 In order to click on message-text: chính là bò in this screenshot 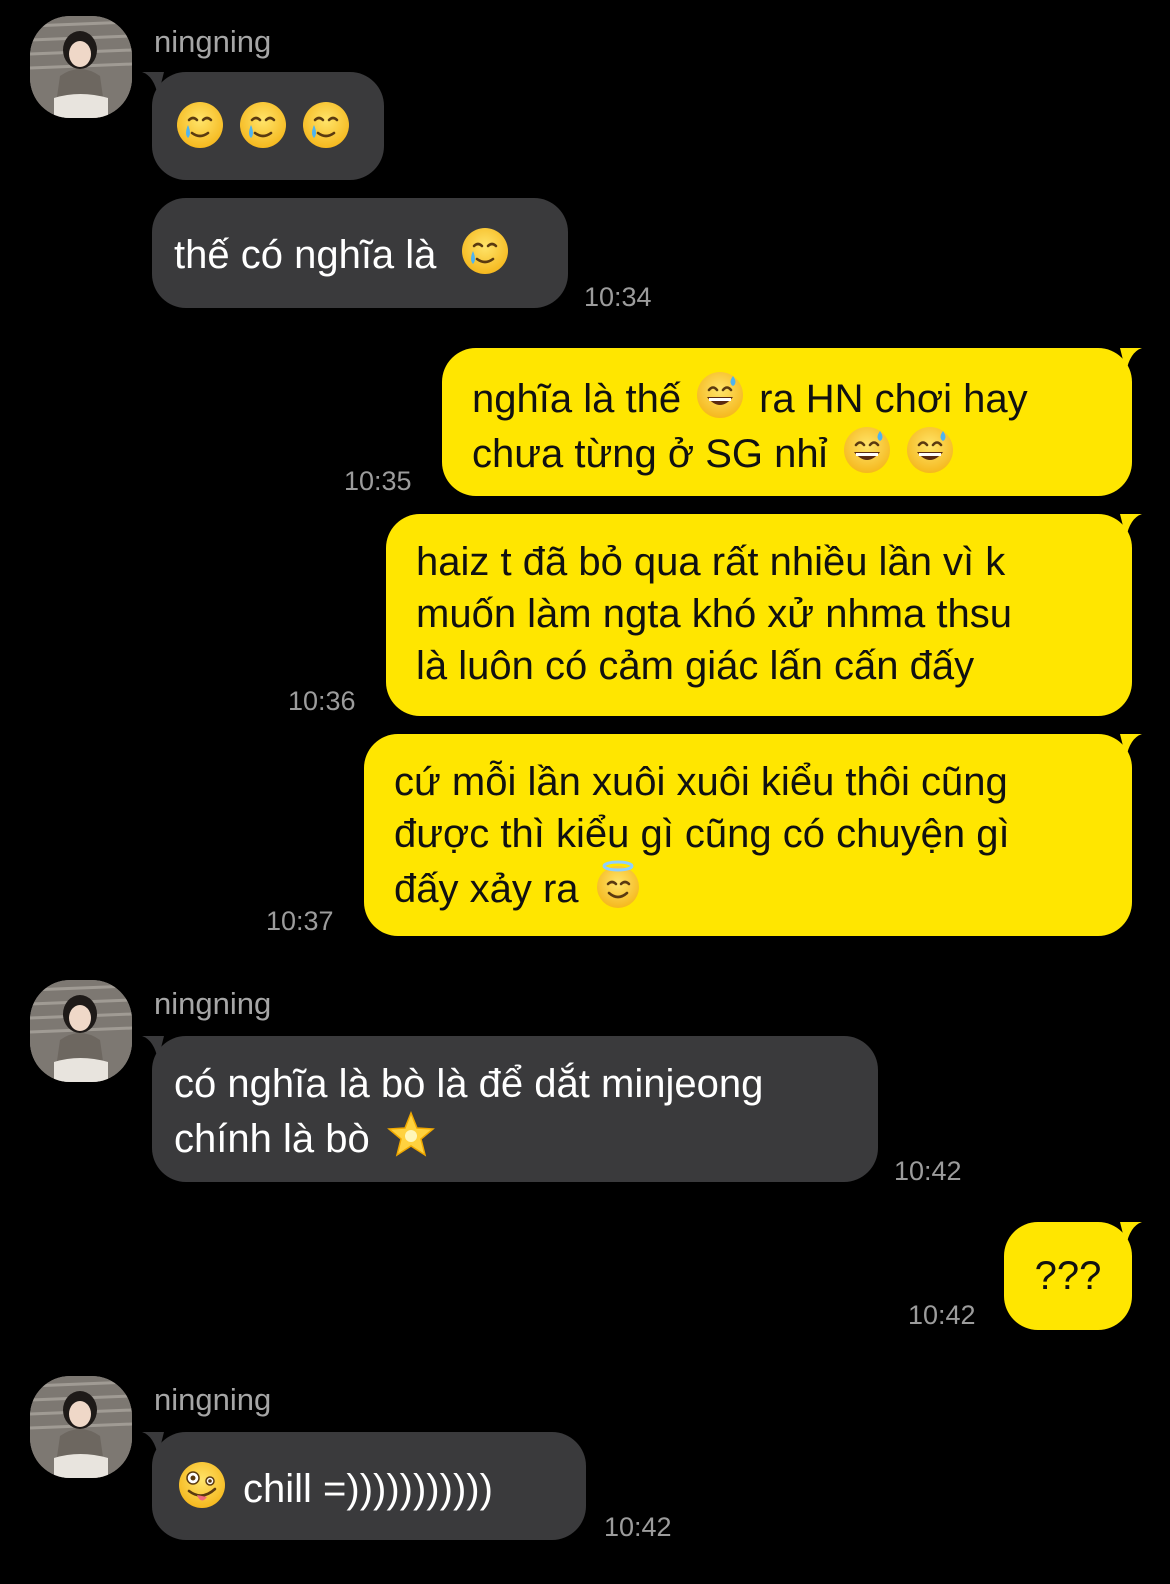, I will do `click(272, 1139)`.